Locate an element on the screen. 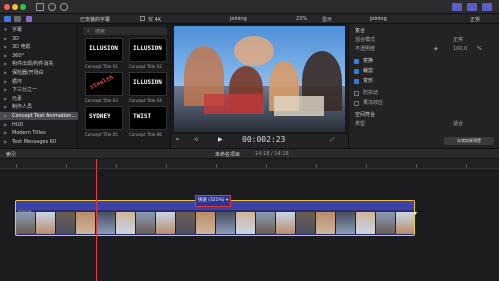 The height and width of the screenshot is (281, 499). title-thumbnail: TWIST is located at coordinates (148, 118).